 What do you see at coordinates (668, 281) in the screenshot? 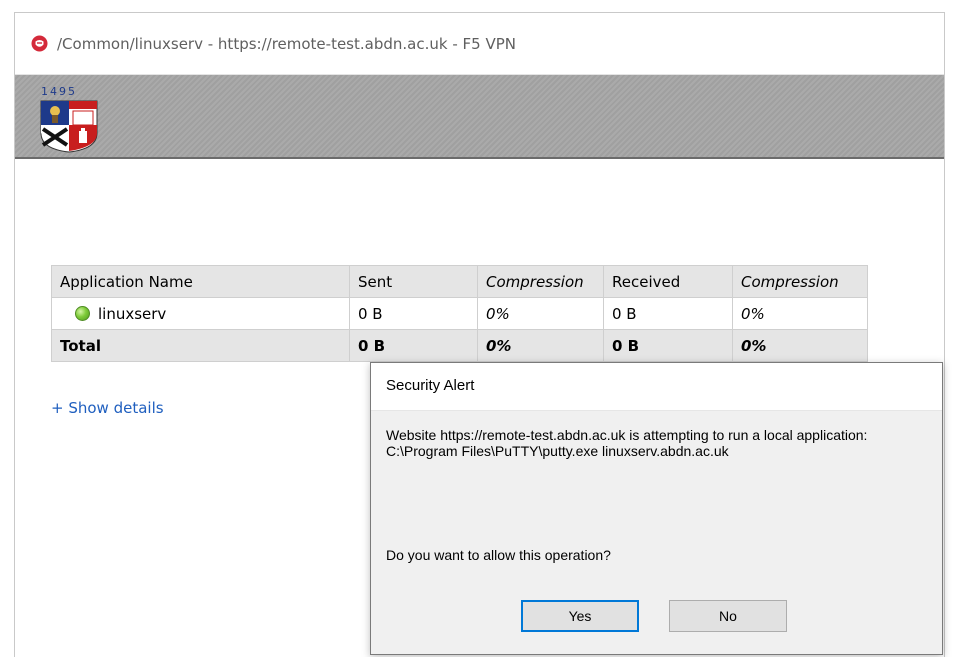
I see `col-header-received: Received` at bounding box center [668, 281].